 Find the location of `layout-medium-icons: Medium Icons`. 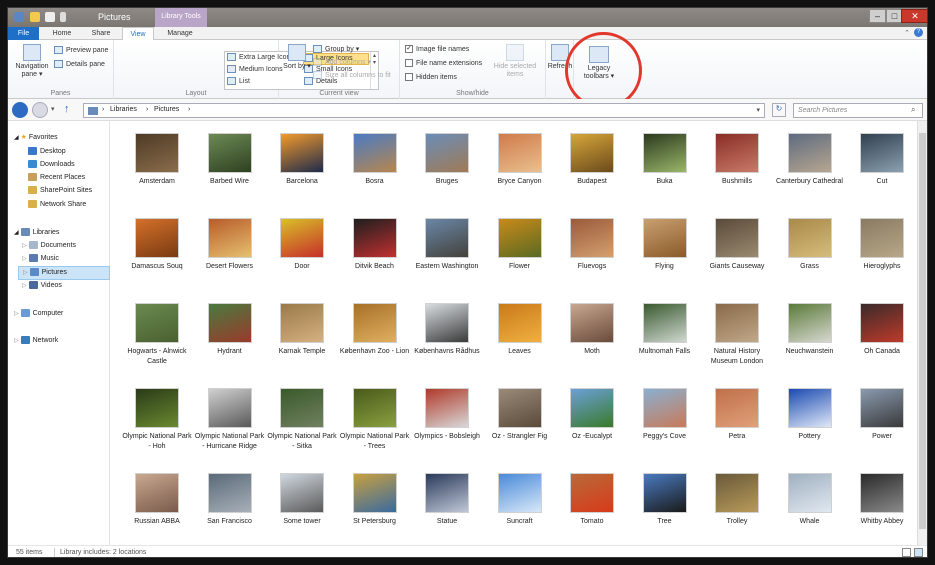

layout-medium-icons: Medium Icons is located at coordinates (255, 70).